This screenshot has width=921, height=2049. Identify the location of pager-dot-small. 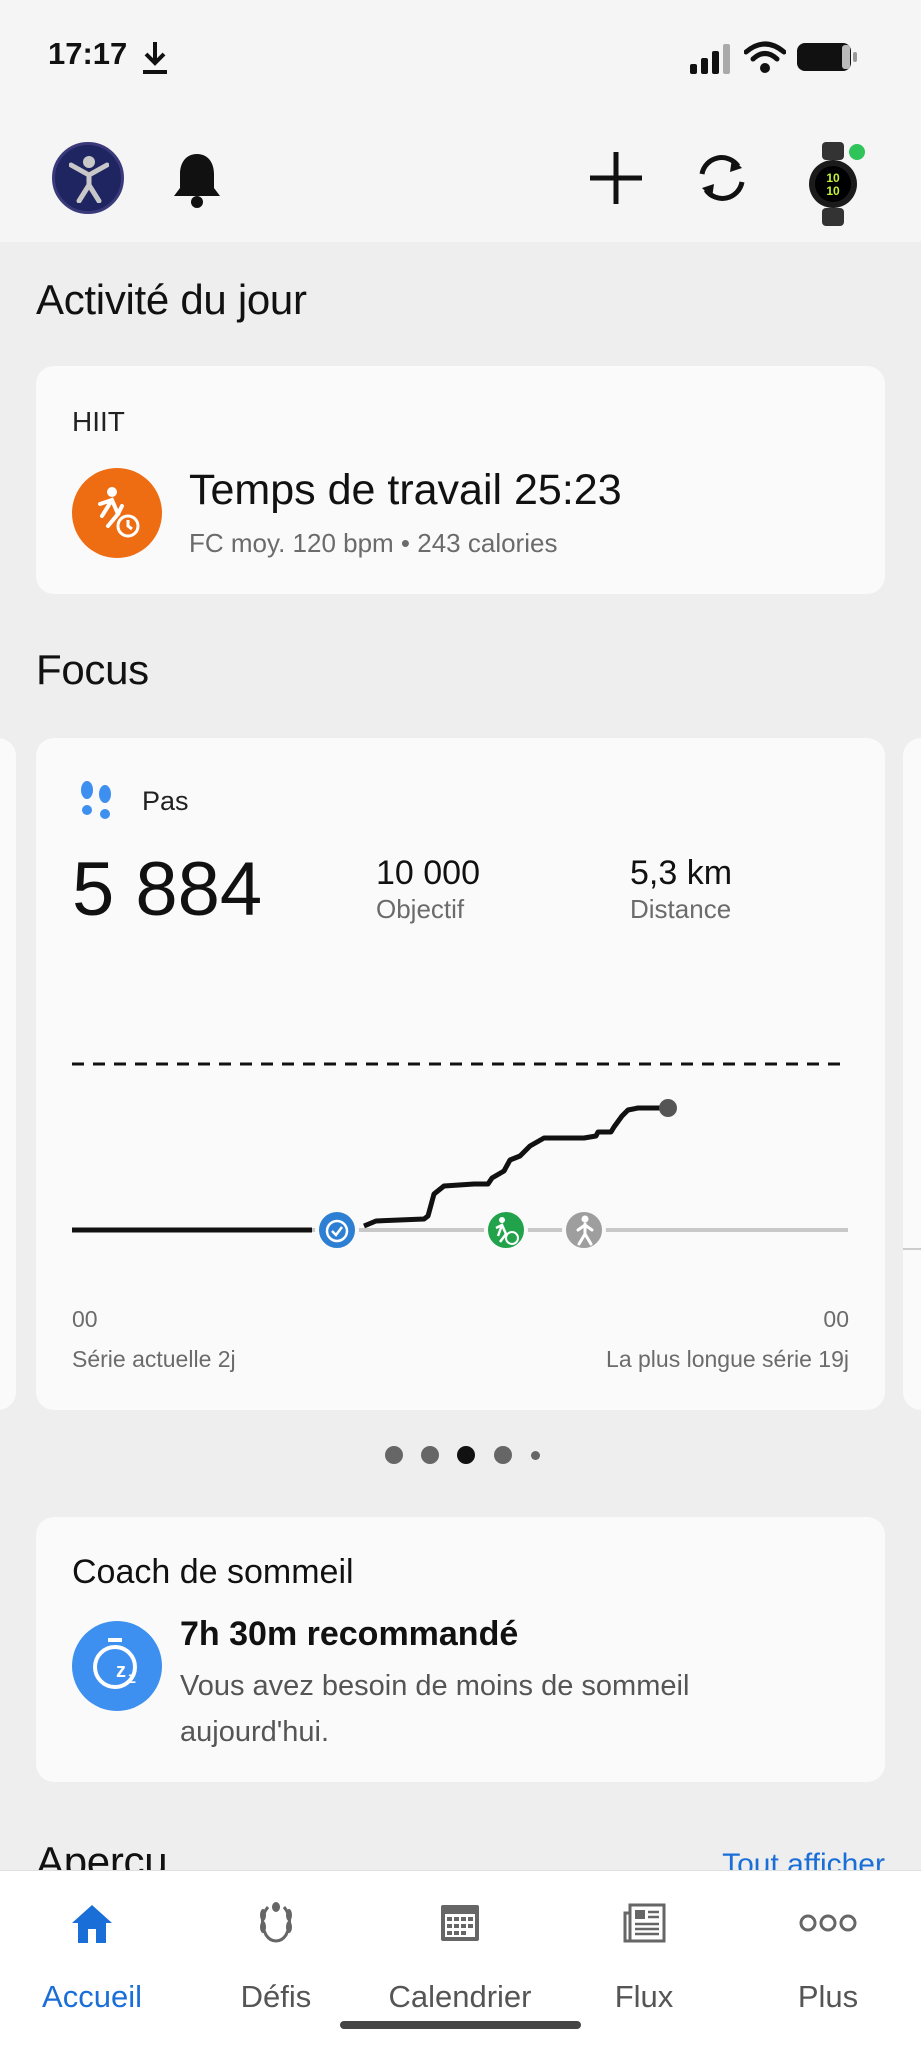
(535, 1455).